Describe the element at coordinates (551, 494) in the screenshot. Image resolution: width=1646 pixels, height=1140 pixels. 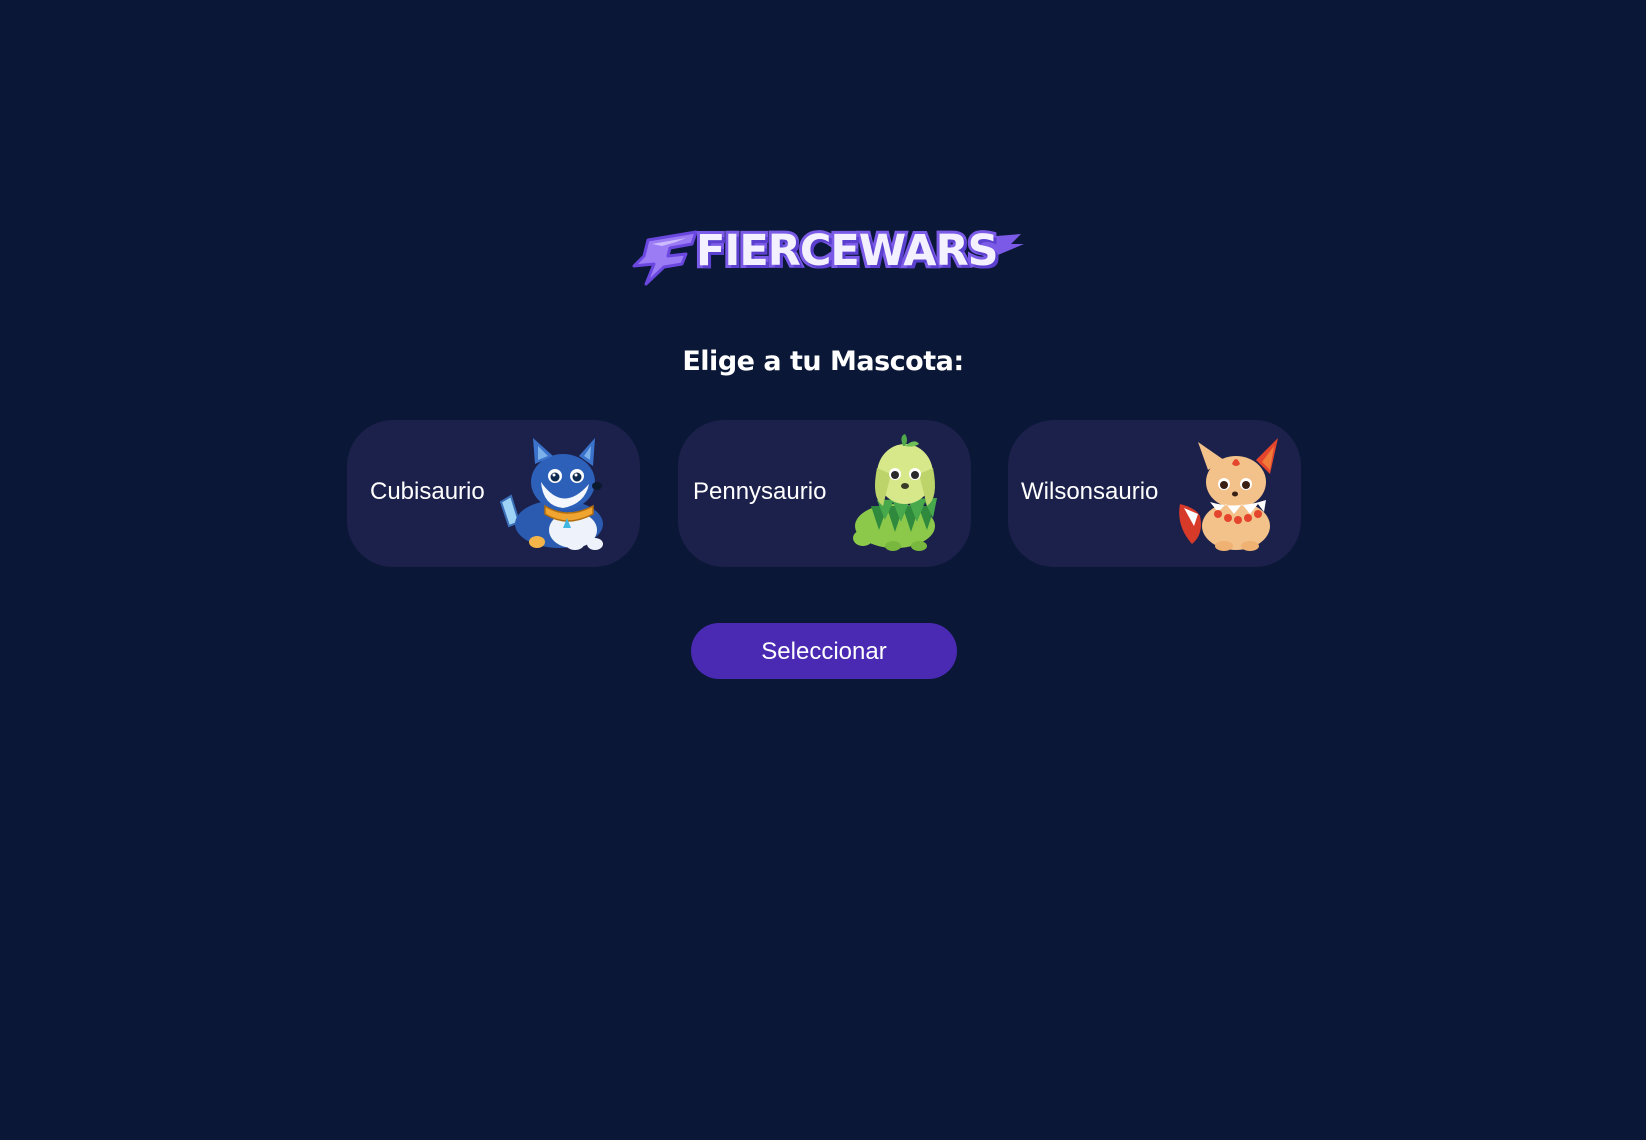
I see `blue-wolf-pet-icon` at that location.